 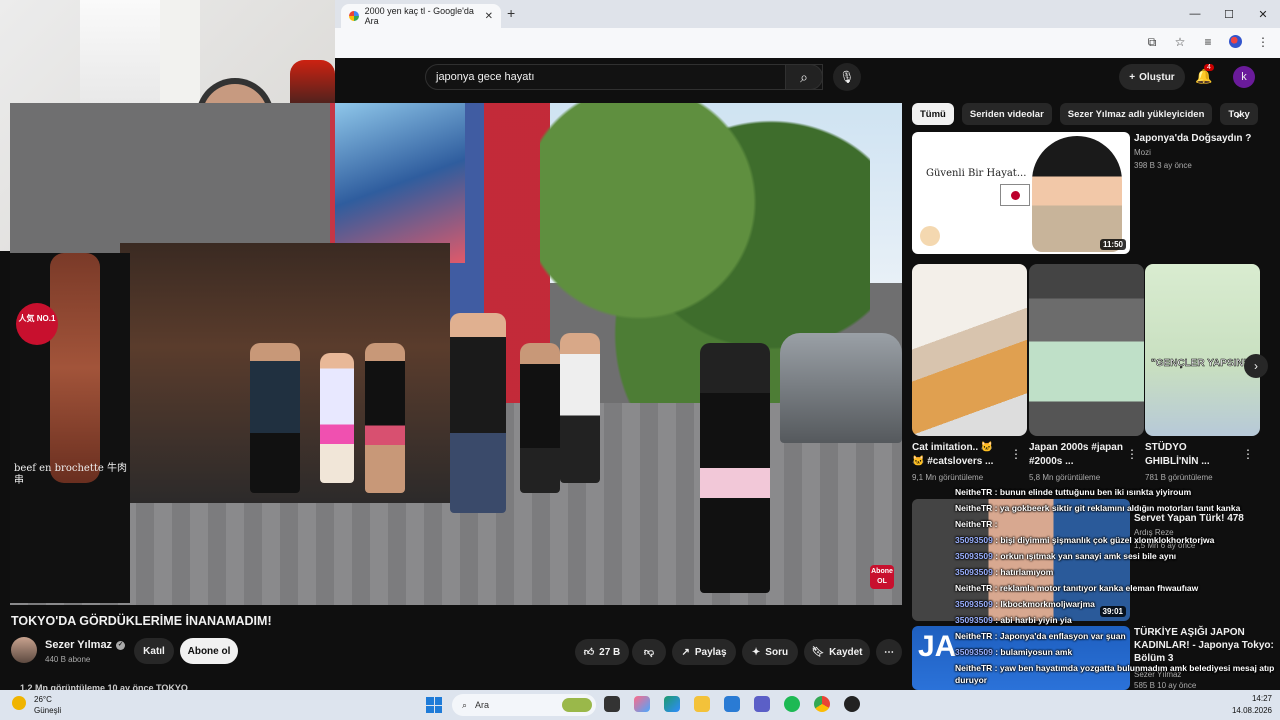 What do you see at coordinates (882, 577) in the screenshot?
I see `subscribe-watermark: Abone OL` at bounding box center [882, 577].